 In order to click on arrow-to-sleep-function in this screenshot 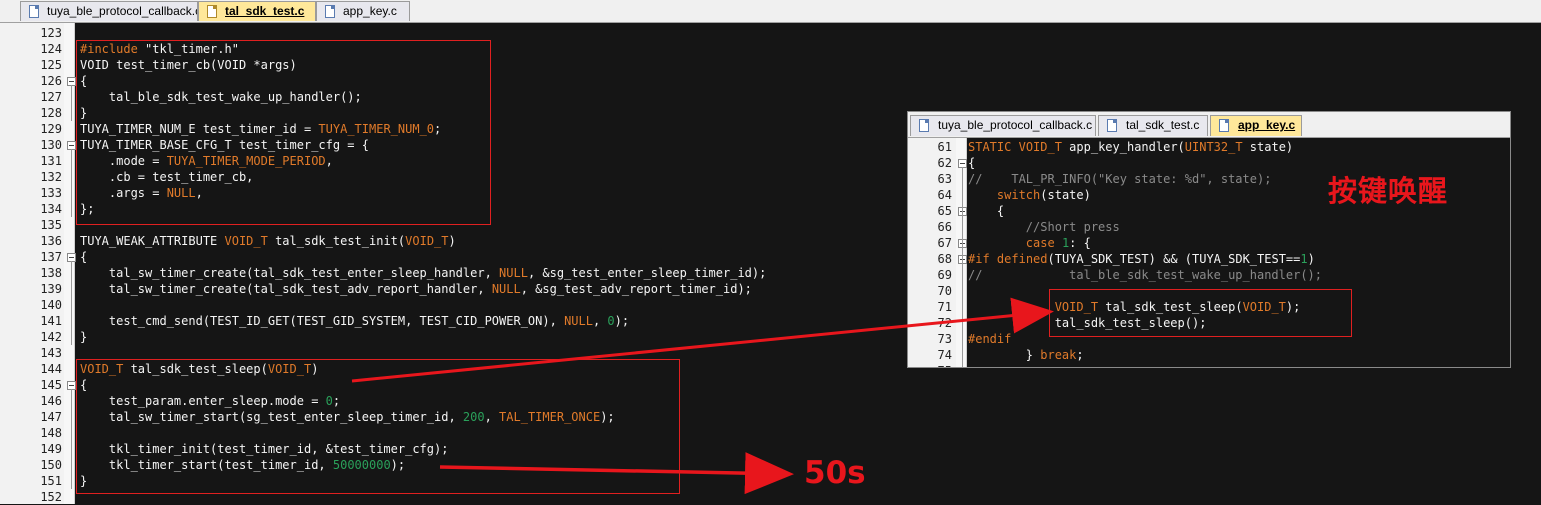, I will do `click(702, 340)`.